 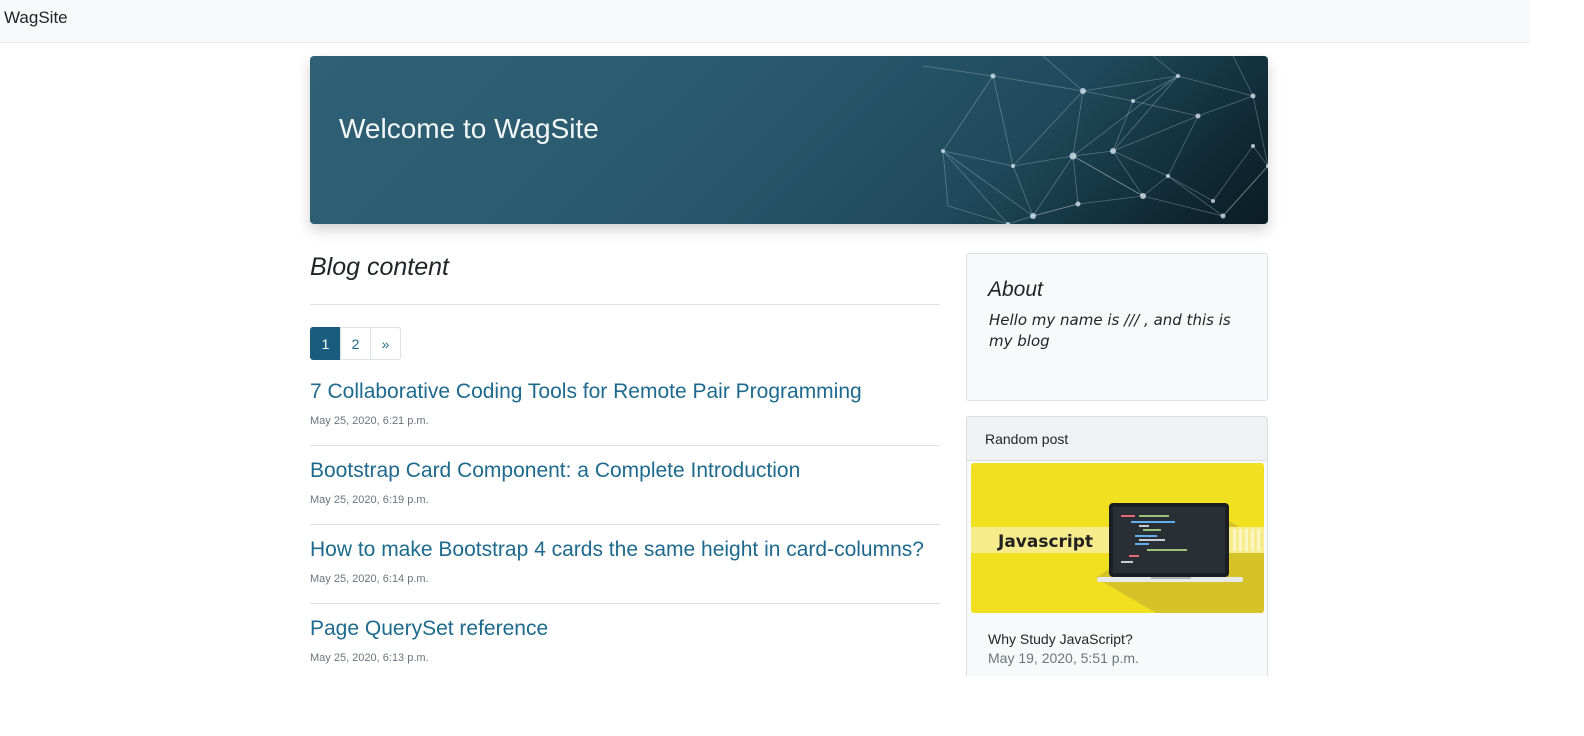 What do you see at coordinates (1117, 439) in the screenshot?
I see `random-post-header: Random post` at bounding box center [1117, 439].